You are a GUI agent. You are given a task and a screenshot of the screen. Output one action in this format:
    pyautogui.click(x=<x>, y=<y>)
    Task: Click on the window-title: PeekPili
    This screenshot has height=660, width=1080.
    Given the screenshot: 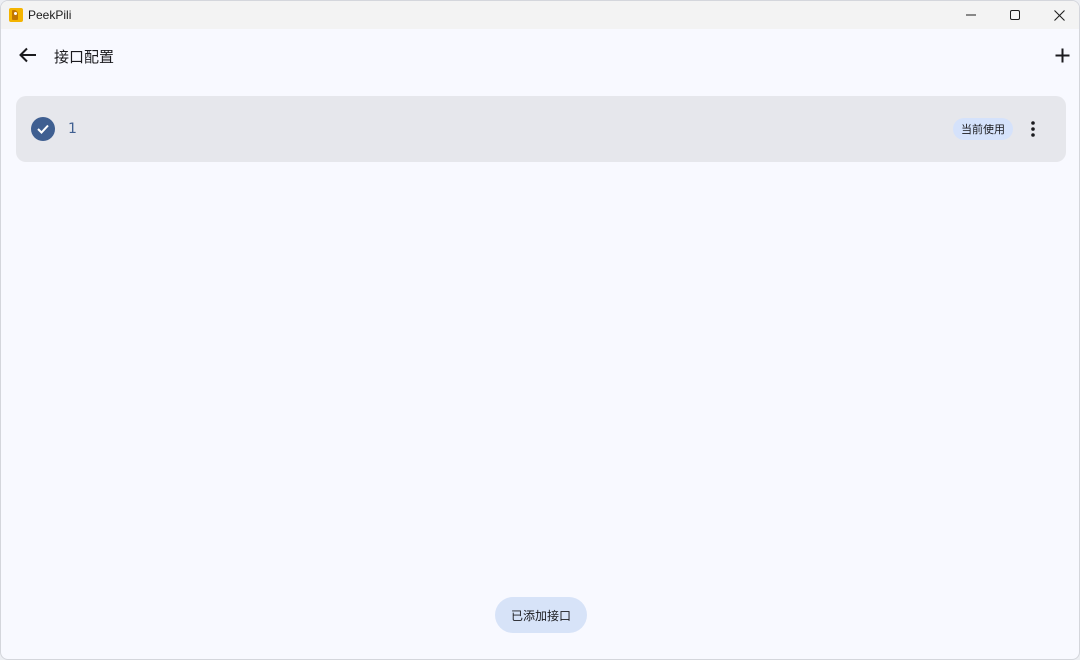 What is the action you would take?
    pyautogui.click(x=50, y=15)
    